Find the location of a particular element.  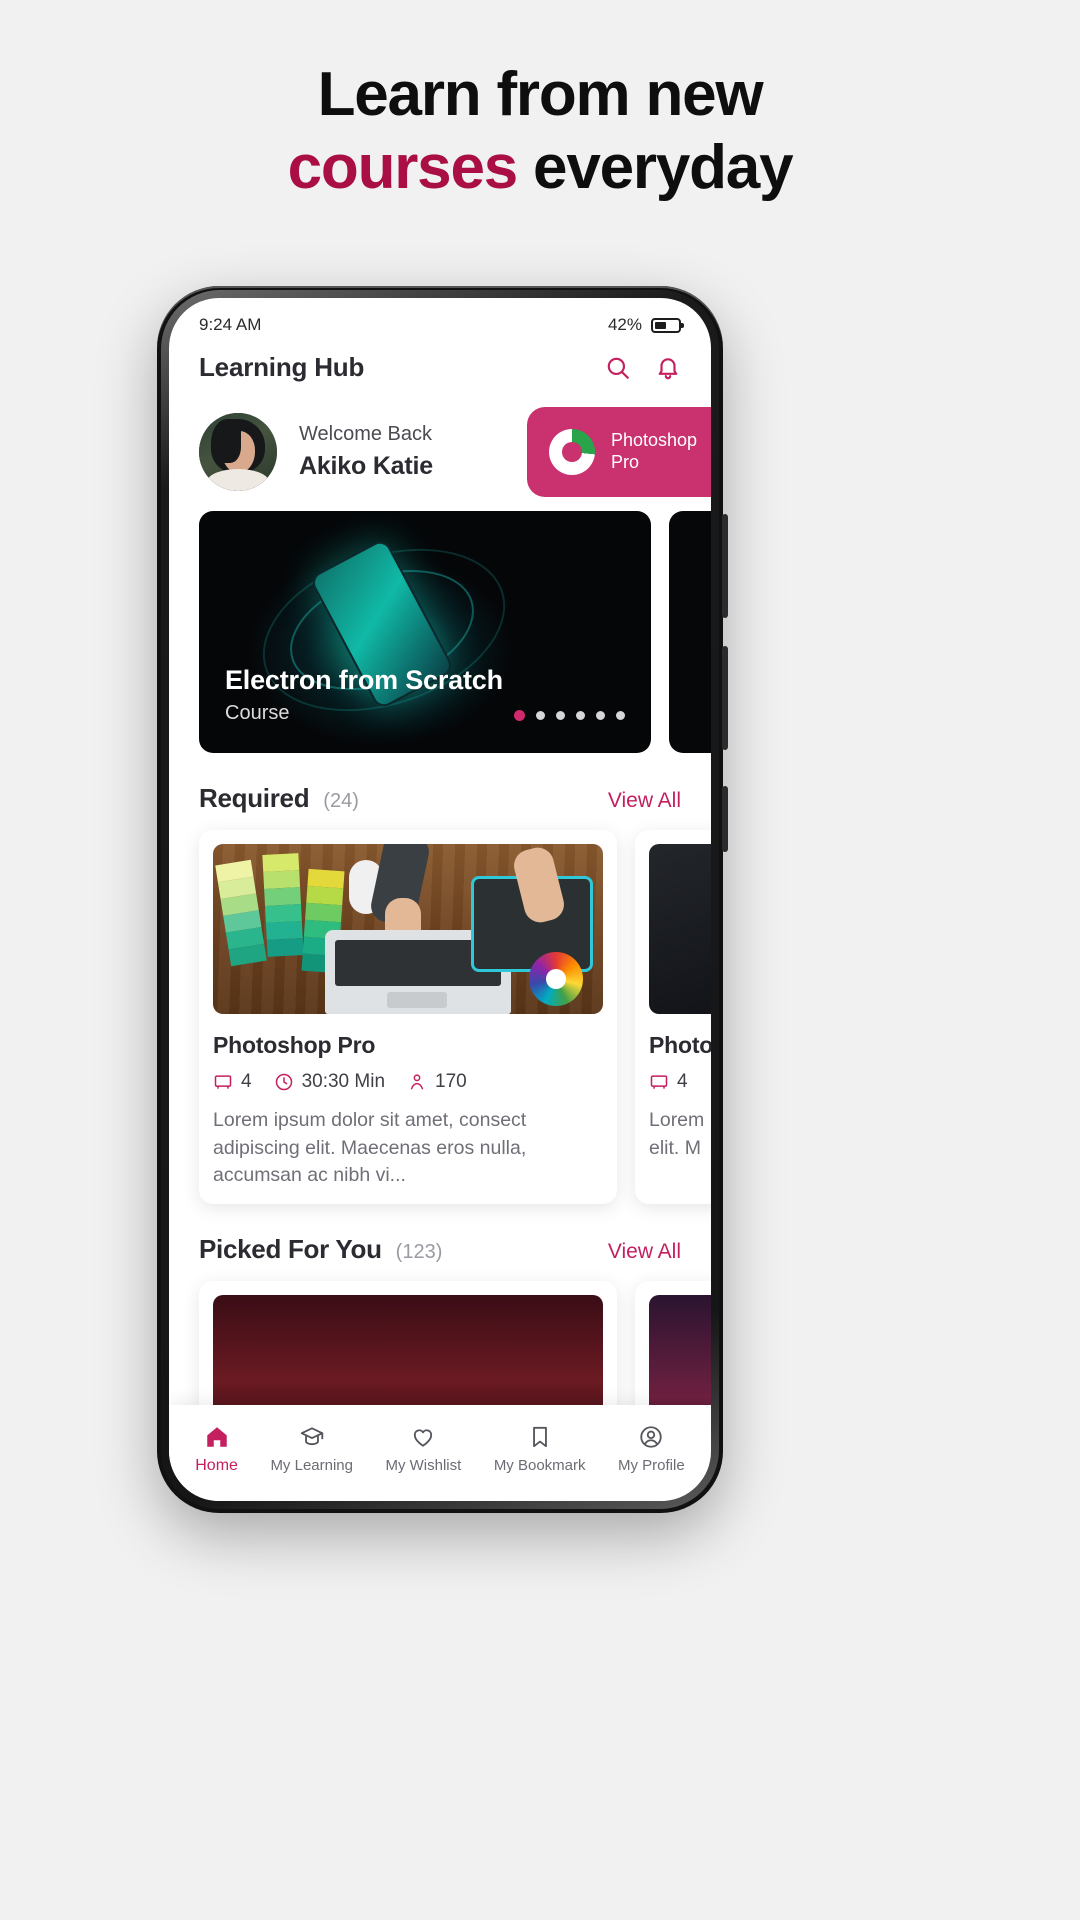

course-title: Photoshop Pro is located at coordinates (294, 1045).